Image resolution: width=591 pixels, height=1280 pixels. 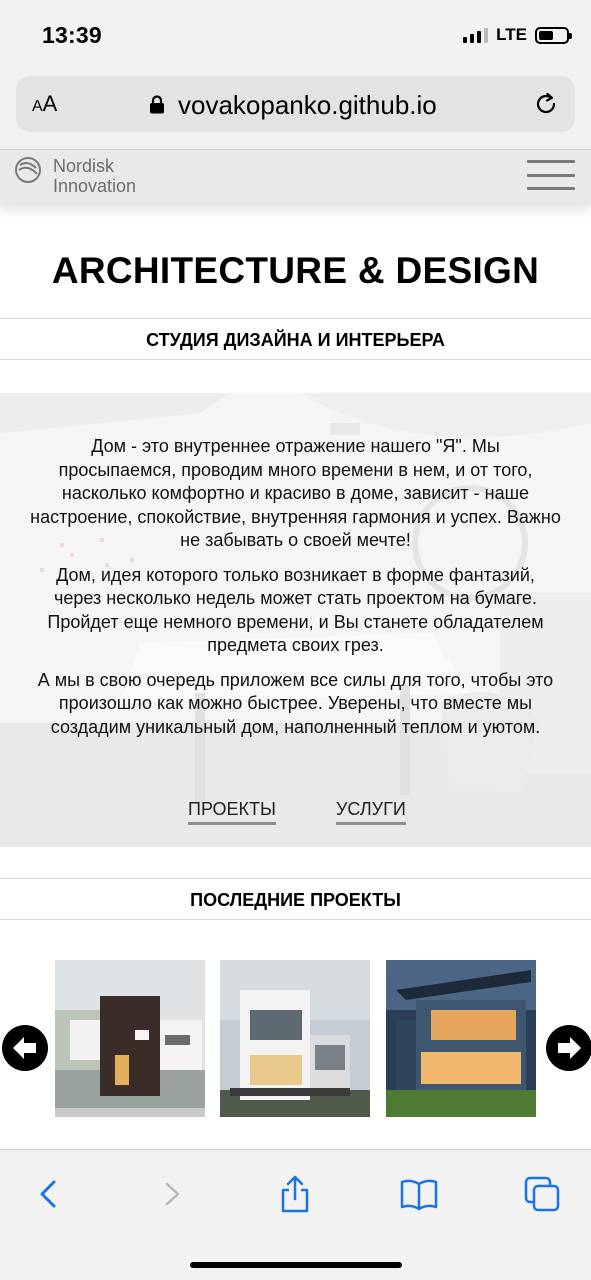 I want to click on chevron-left-icon, so click(x=50, y=1194).